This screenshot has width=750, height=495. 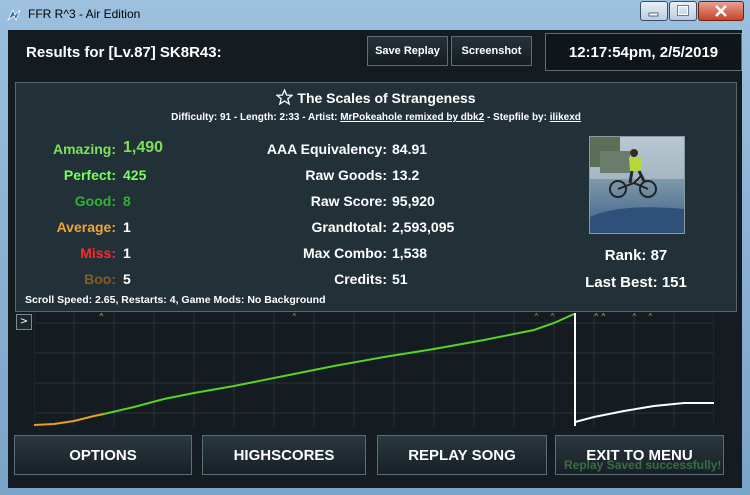 I want to click on stat-label: AAA Equivalency:, so click(x=326, y=149).